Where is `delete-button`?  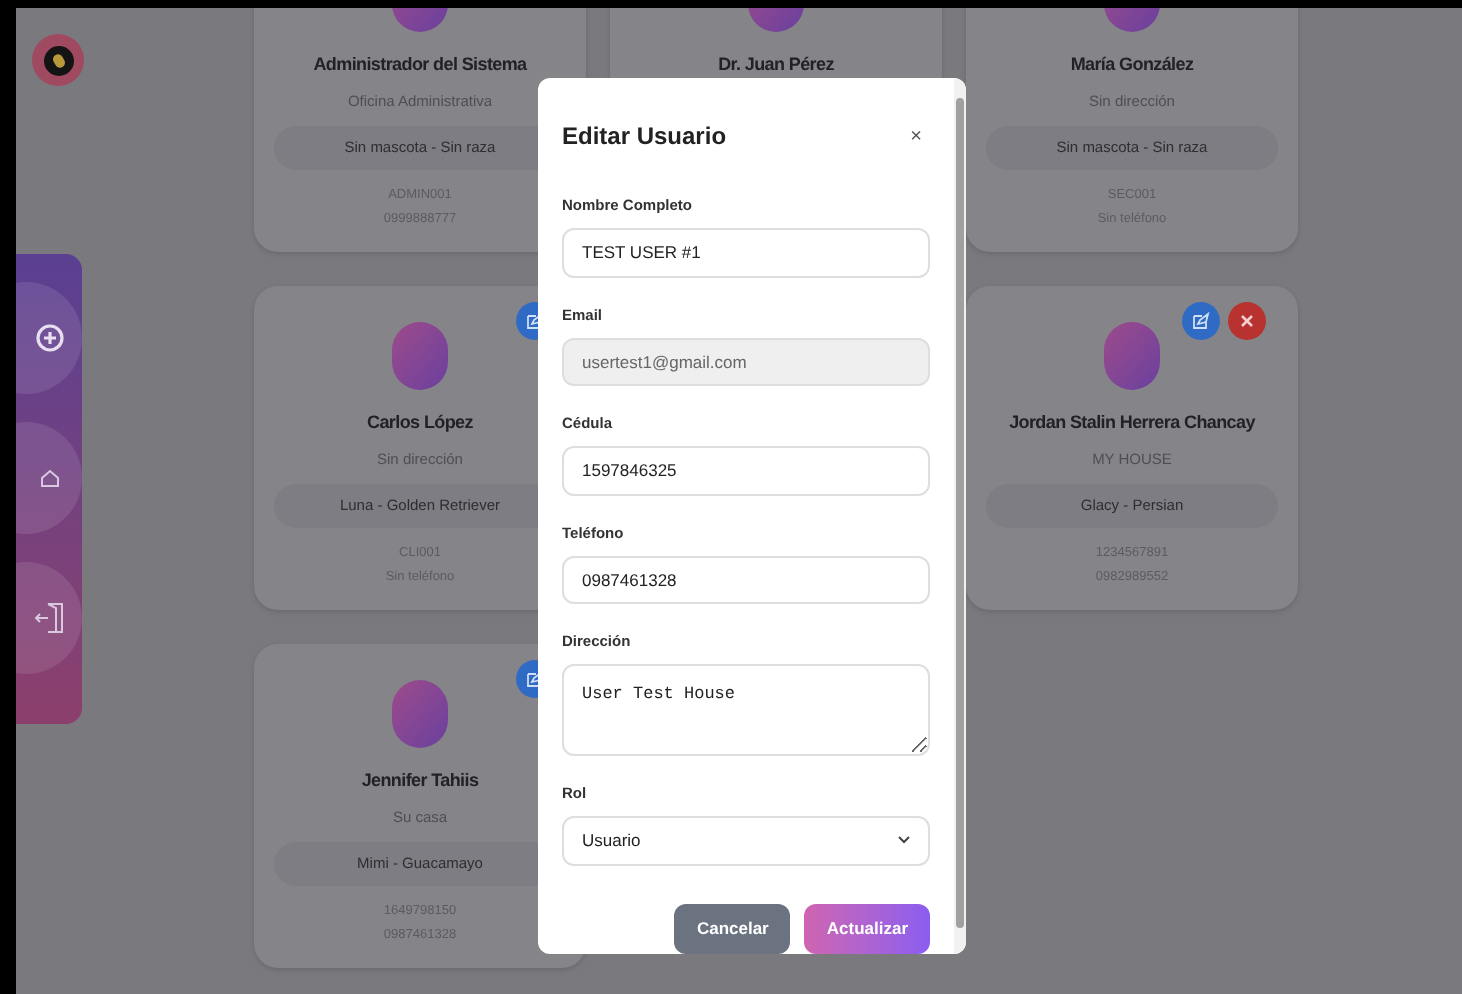
delete-button is located at coordinates (1247, 321).